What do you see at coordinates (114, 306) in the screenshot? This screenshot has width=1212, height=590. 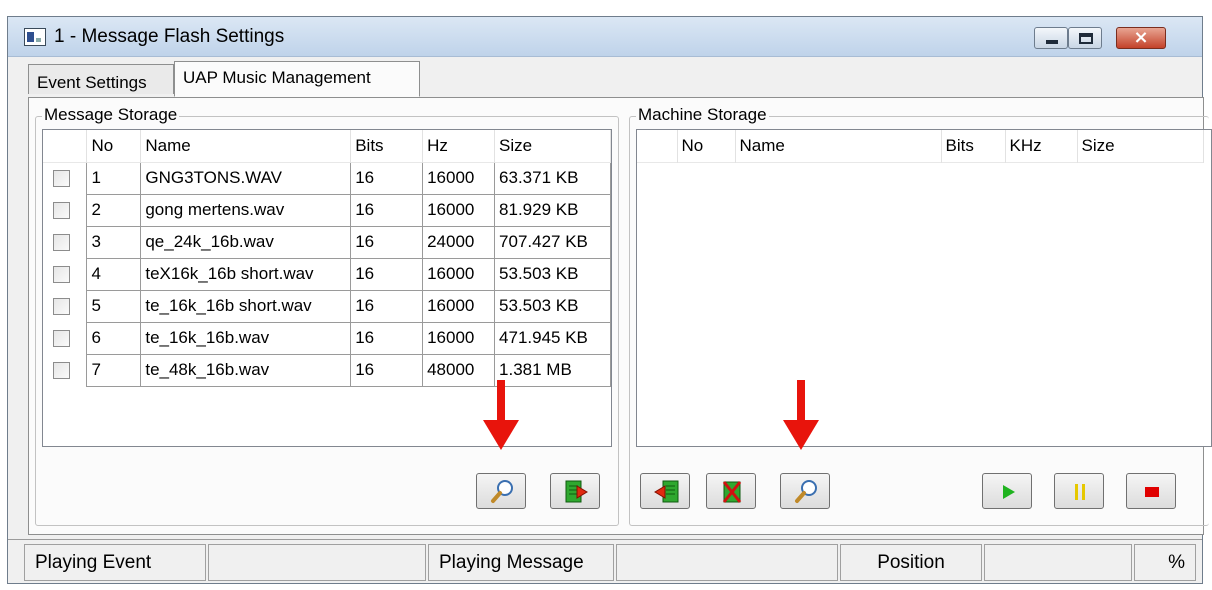 I see `cell-no: 5` at bounding box center [114, 306].